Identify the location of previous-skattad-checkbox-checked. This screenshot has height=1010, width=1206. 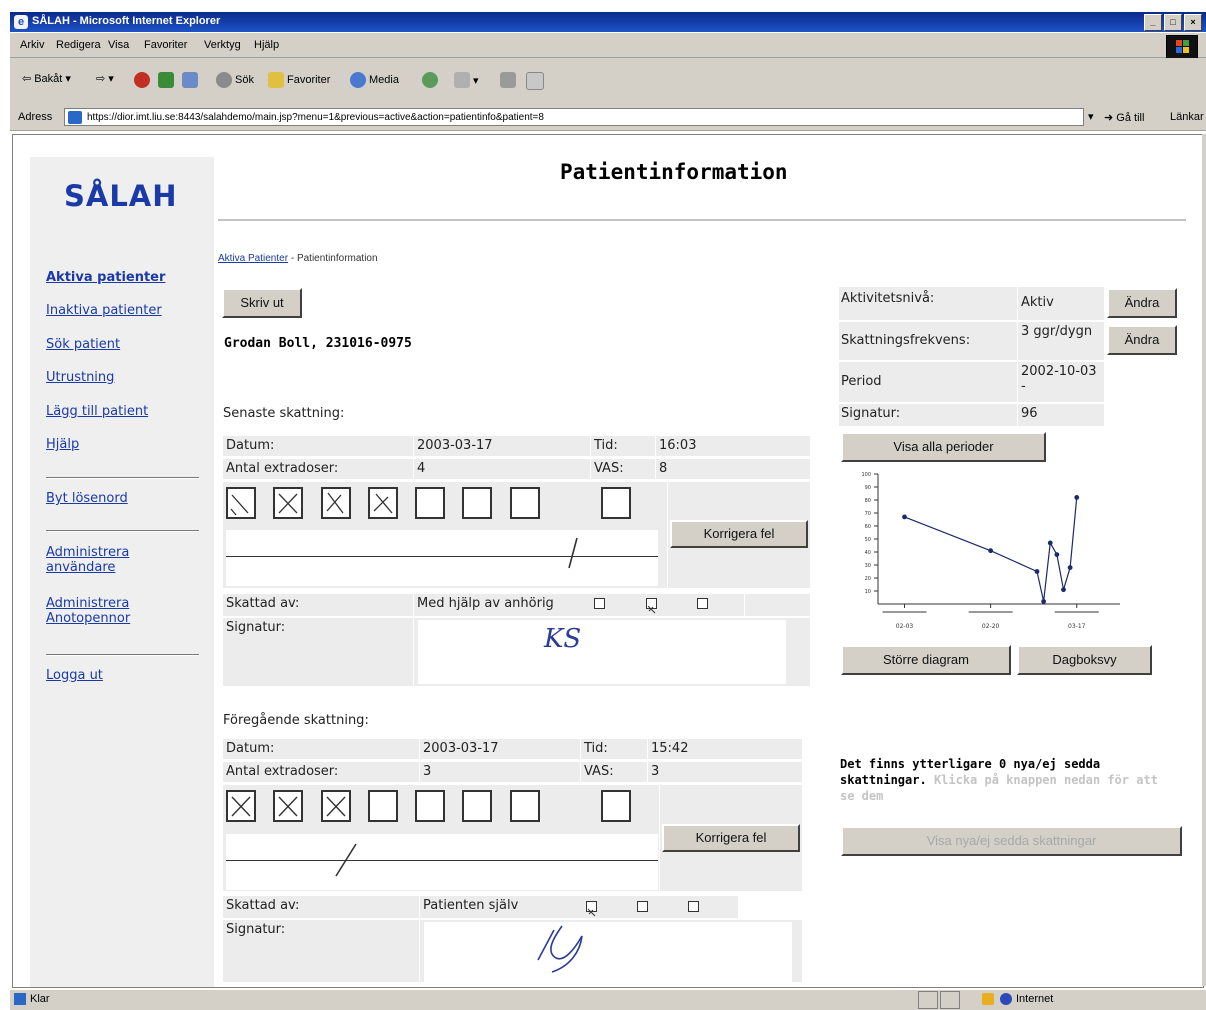
(591, 909).